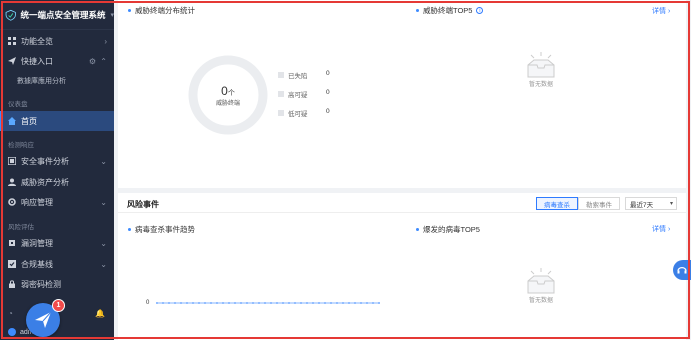 Image resolution: width=691 pixels, height=340 pixels. What do you see at coordinates (43, 319) in the screenshot?
I see `paper-plane-icon` at bounding box center [43, 319].